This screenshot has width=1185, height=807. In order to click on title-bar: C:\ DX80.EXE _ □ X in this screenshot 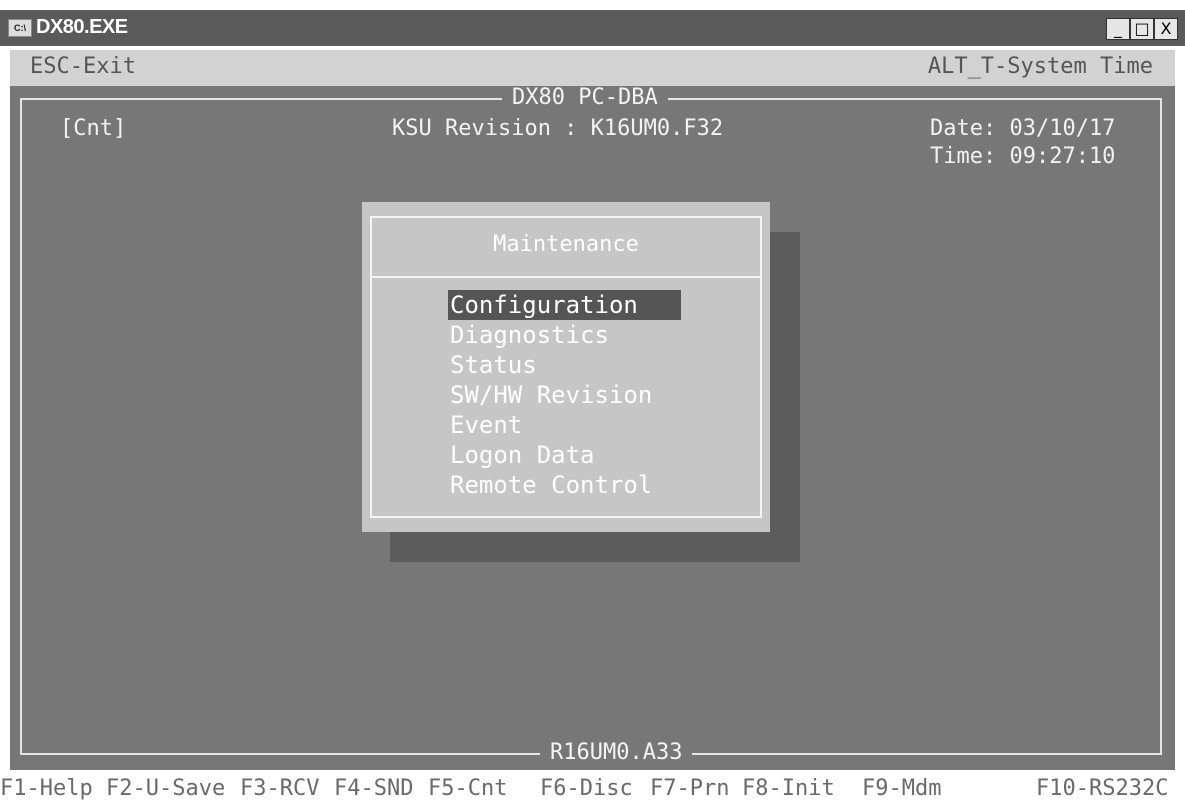, I will do `click(592, 28)`.